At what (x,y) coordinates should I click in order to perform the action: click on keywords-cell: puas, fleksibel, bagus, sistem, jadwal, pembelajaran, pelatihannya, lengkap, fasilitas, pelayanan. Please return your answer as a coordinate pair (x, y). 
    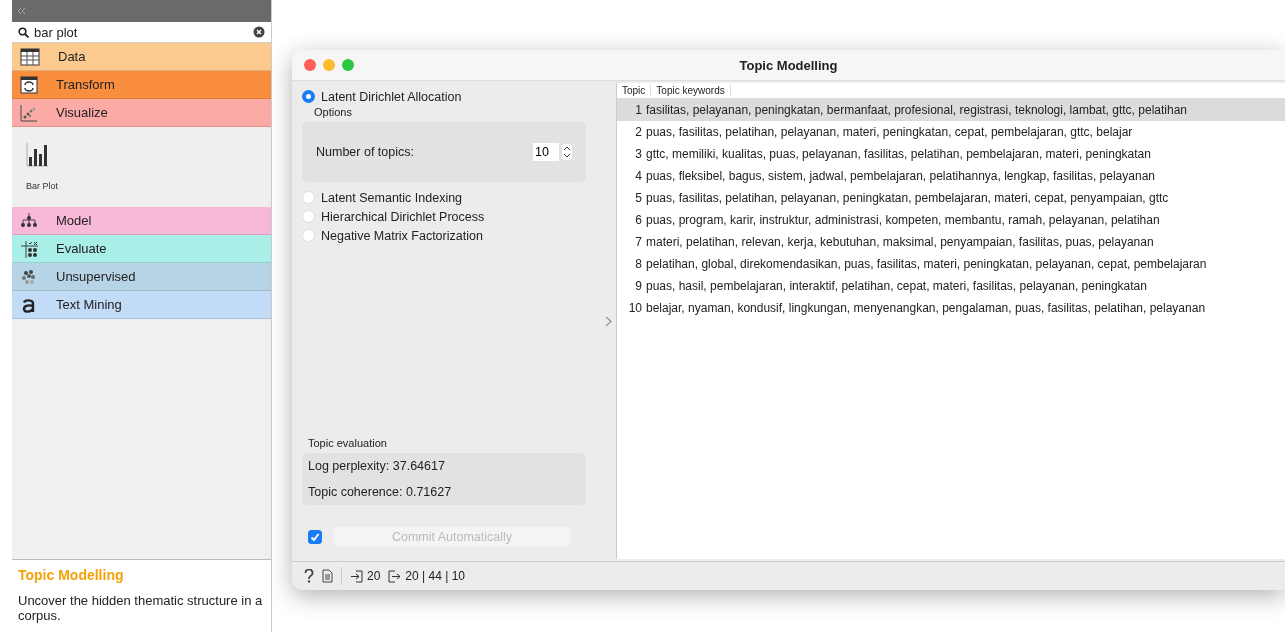
    Looking at the image, I should click on (900, 176).